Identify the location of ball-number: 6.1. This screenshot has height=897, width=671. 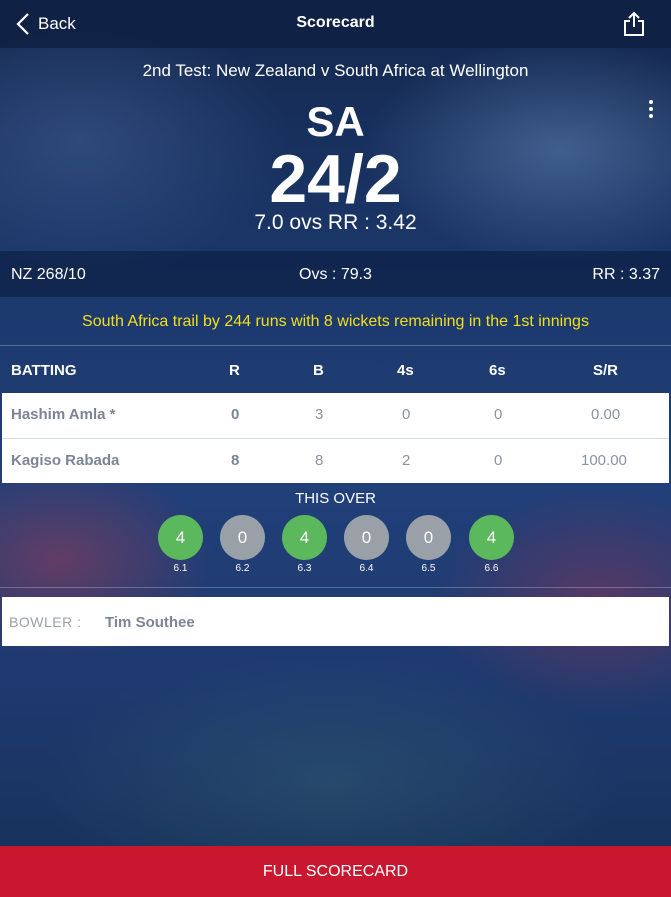
(180, 568).